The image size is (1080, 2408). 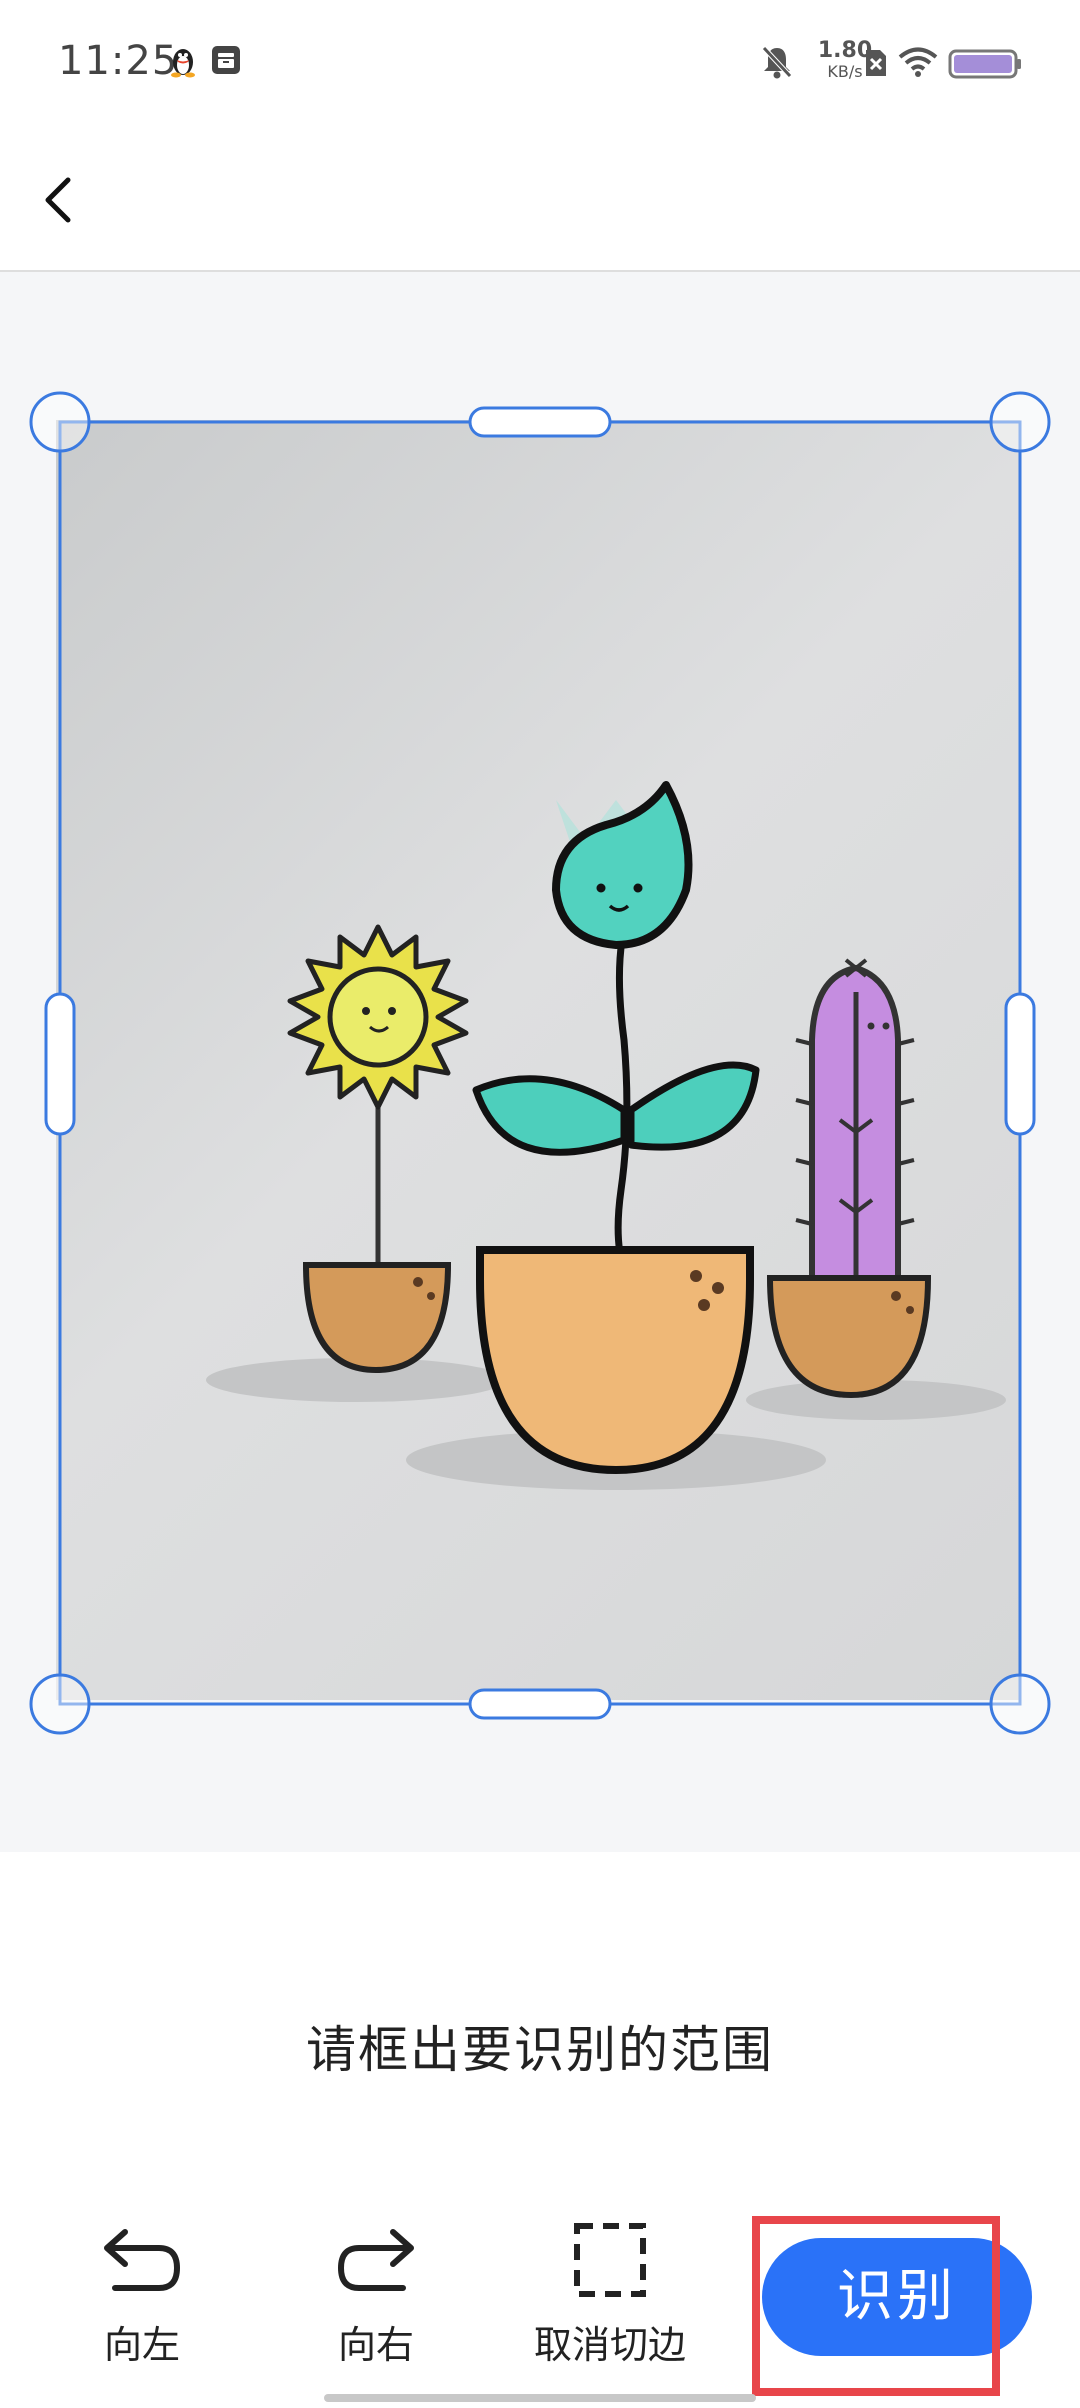 What do you see at coordinates (876, 65) in the screenshot?
I see `sim-off-icon` at bounding box center [876, 65].